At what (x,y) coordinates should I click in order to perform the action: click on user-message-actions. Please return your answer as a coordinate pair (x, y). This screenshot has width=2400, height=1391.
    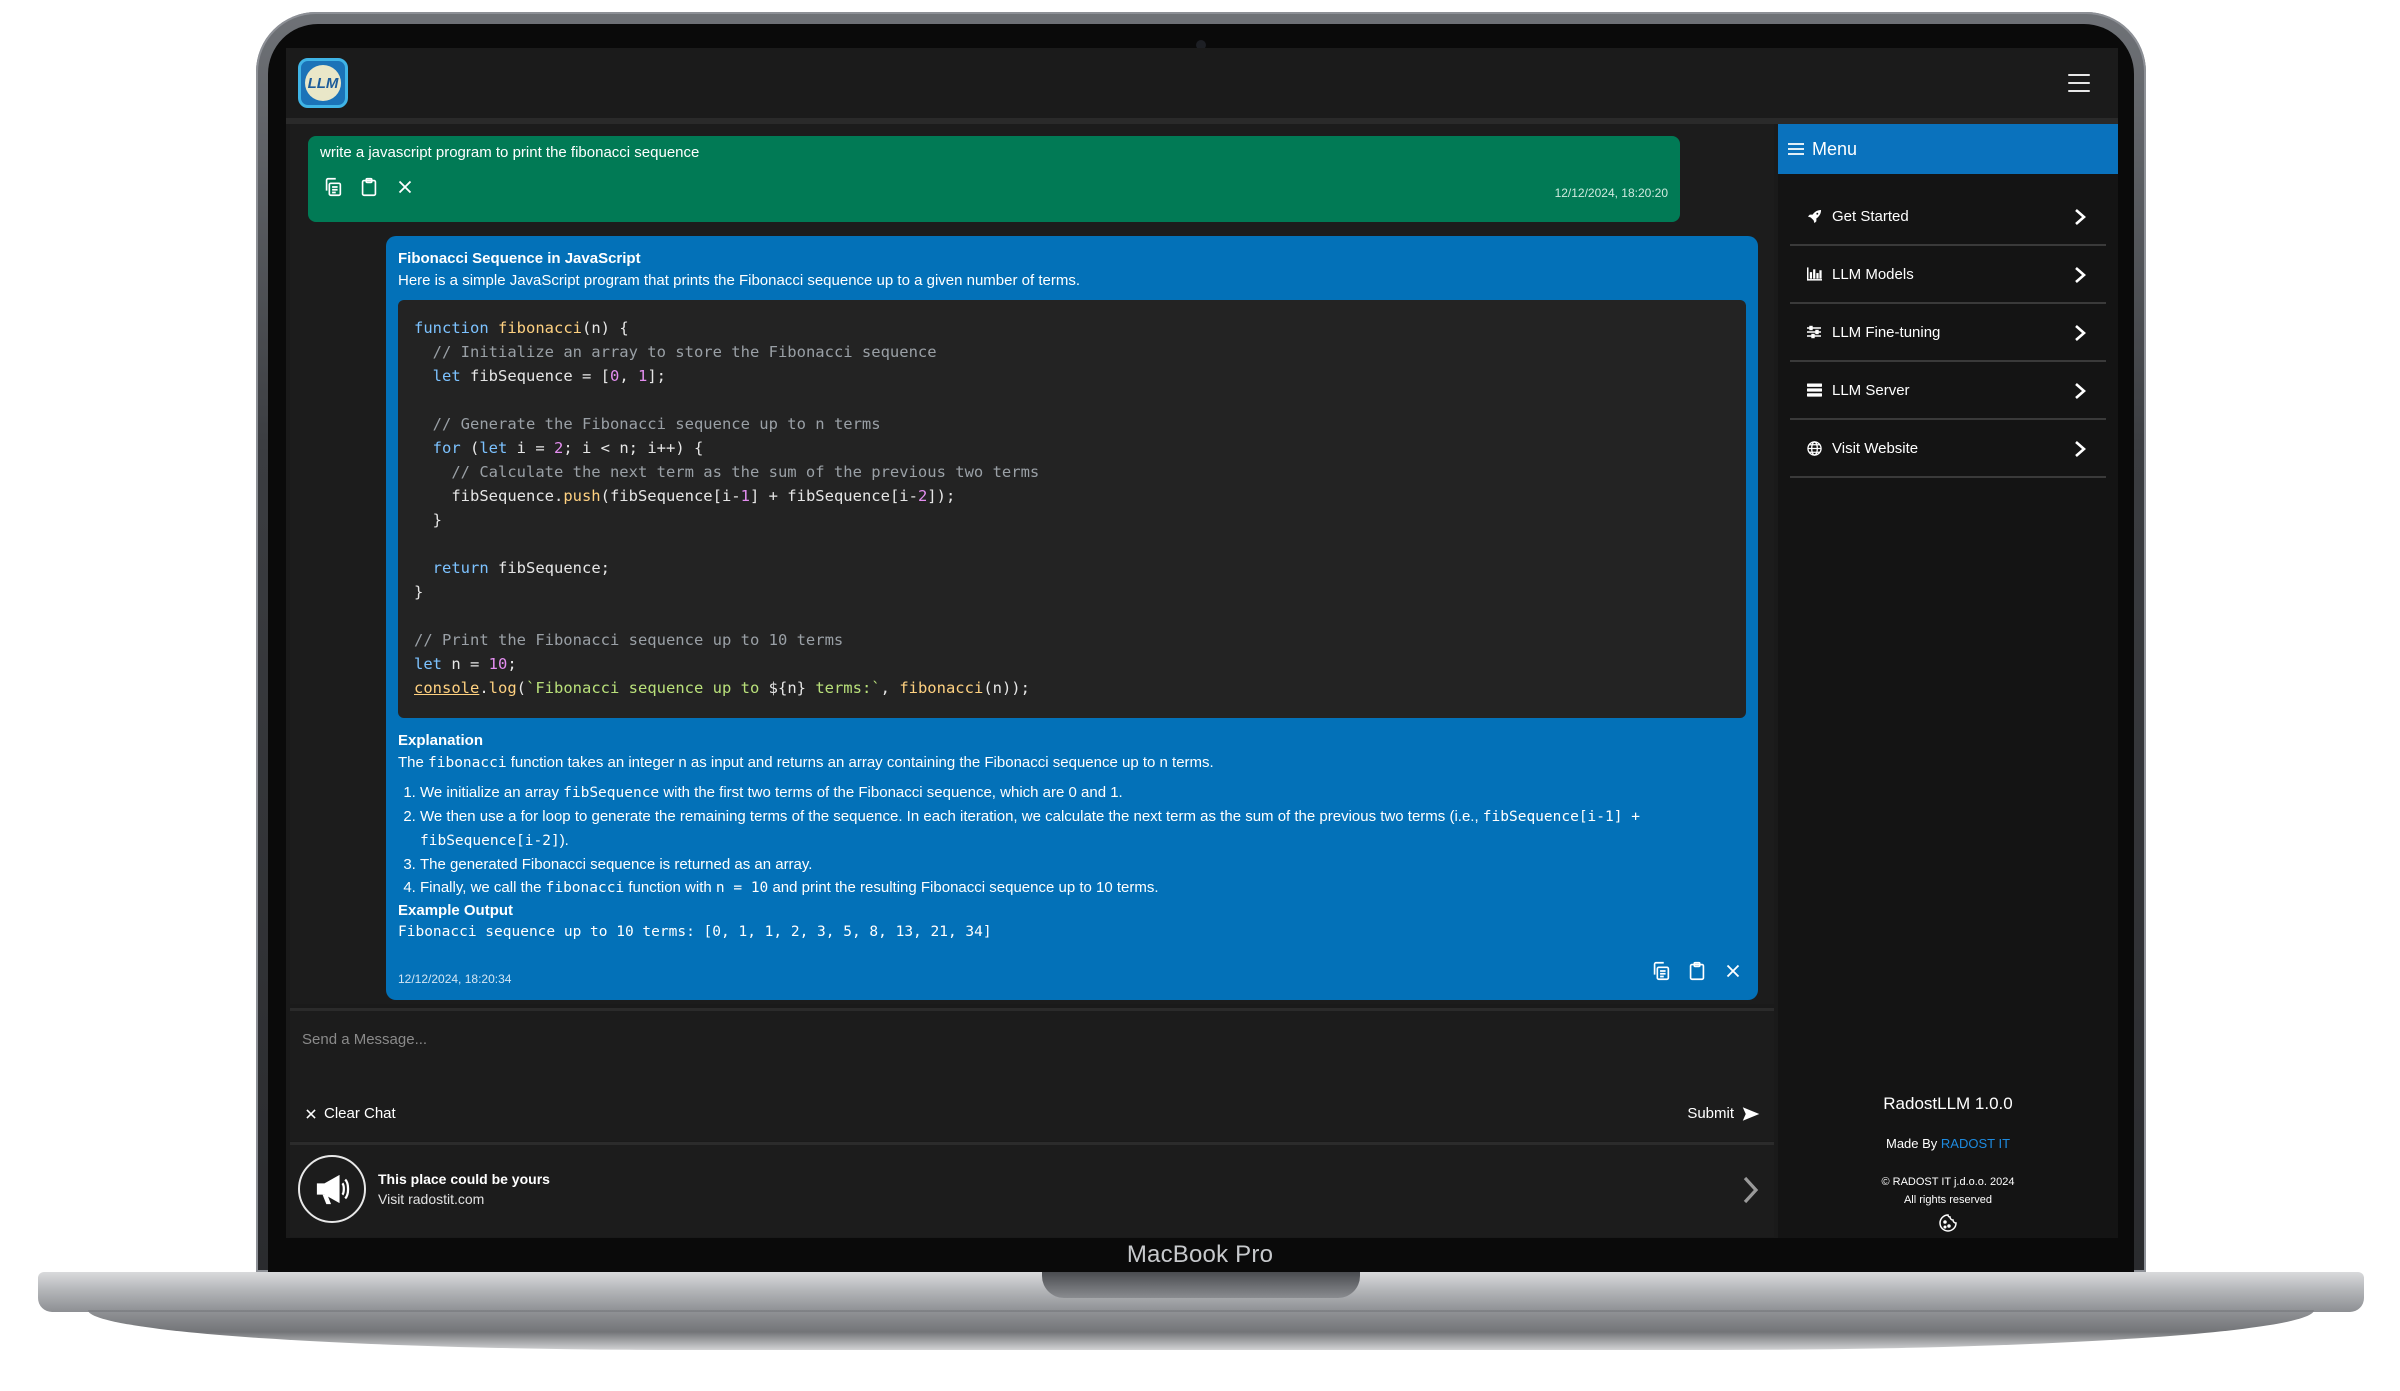
    Looking at the image, I should click on (369, 187).